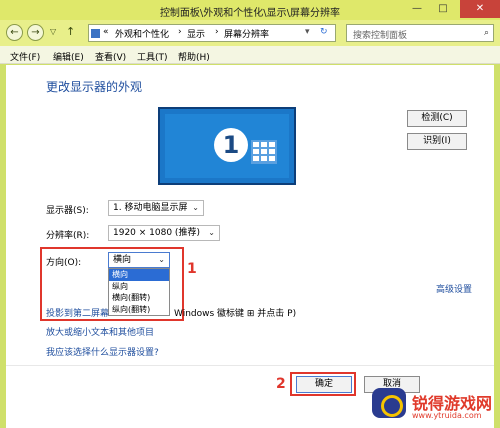 The width and height of the screenshot is (500, 428). I want to click on breadcrumb-overflow: «, so click(106, 32).